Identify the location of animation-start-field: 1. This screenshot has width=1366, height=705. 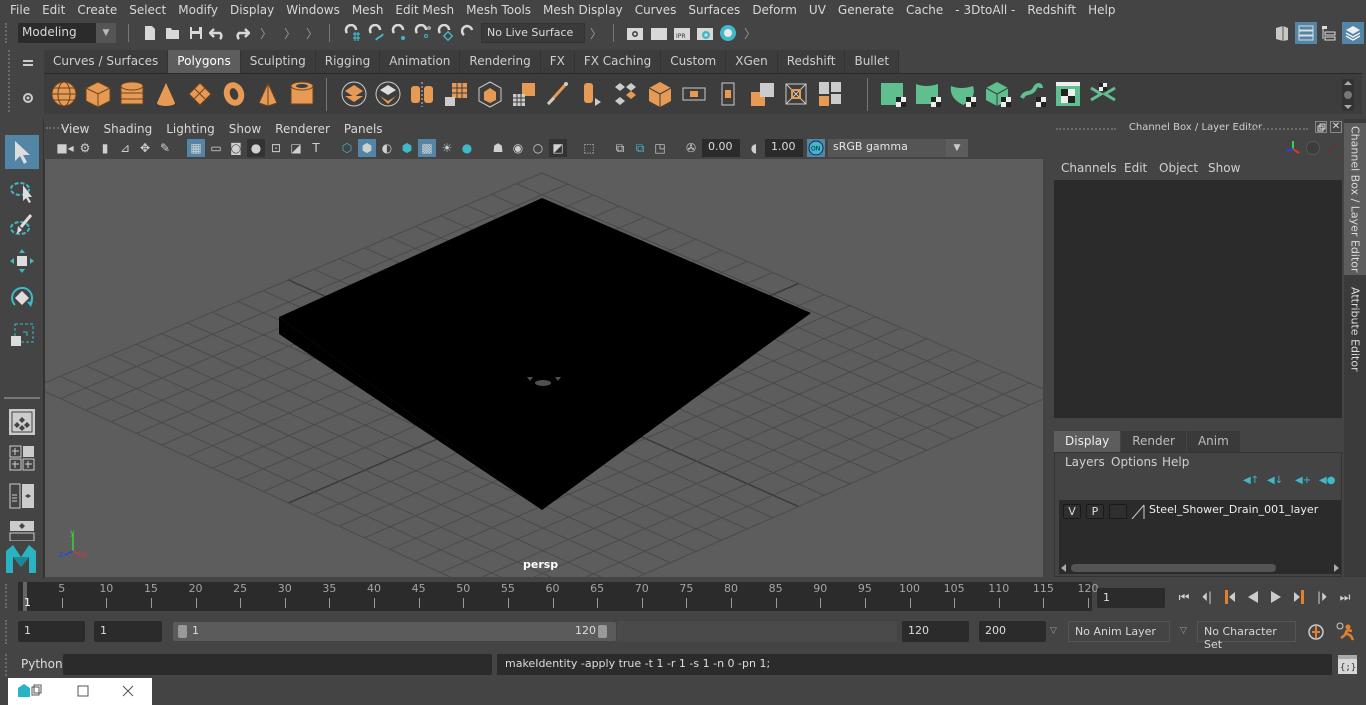
(51, 631).